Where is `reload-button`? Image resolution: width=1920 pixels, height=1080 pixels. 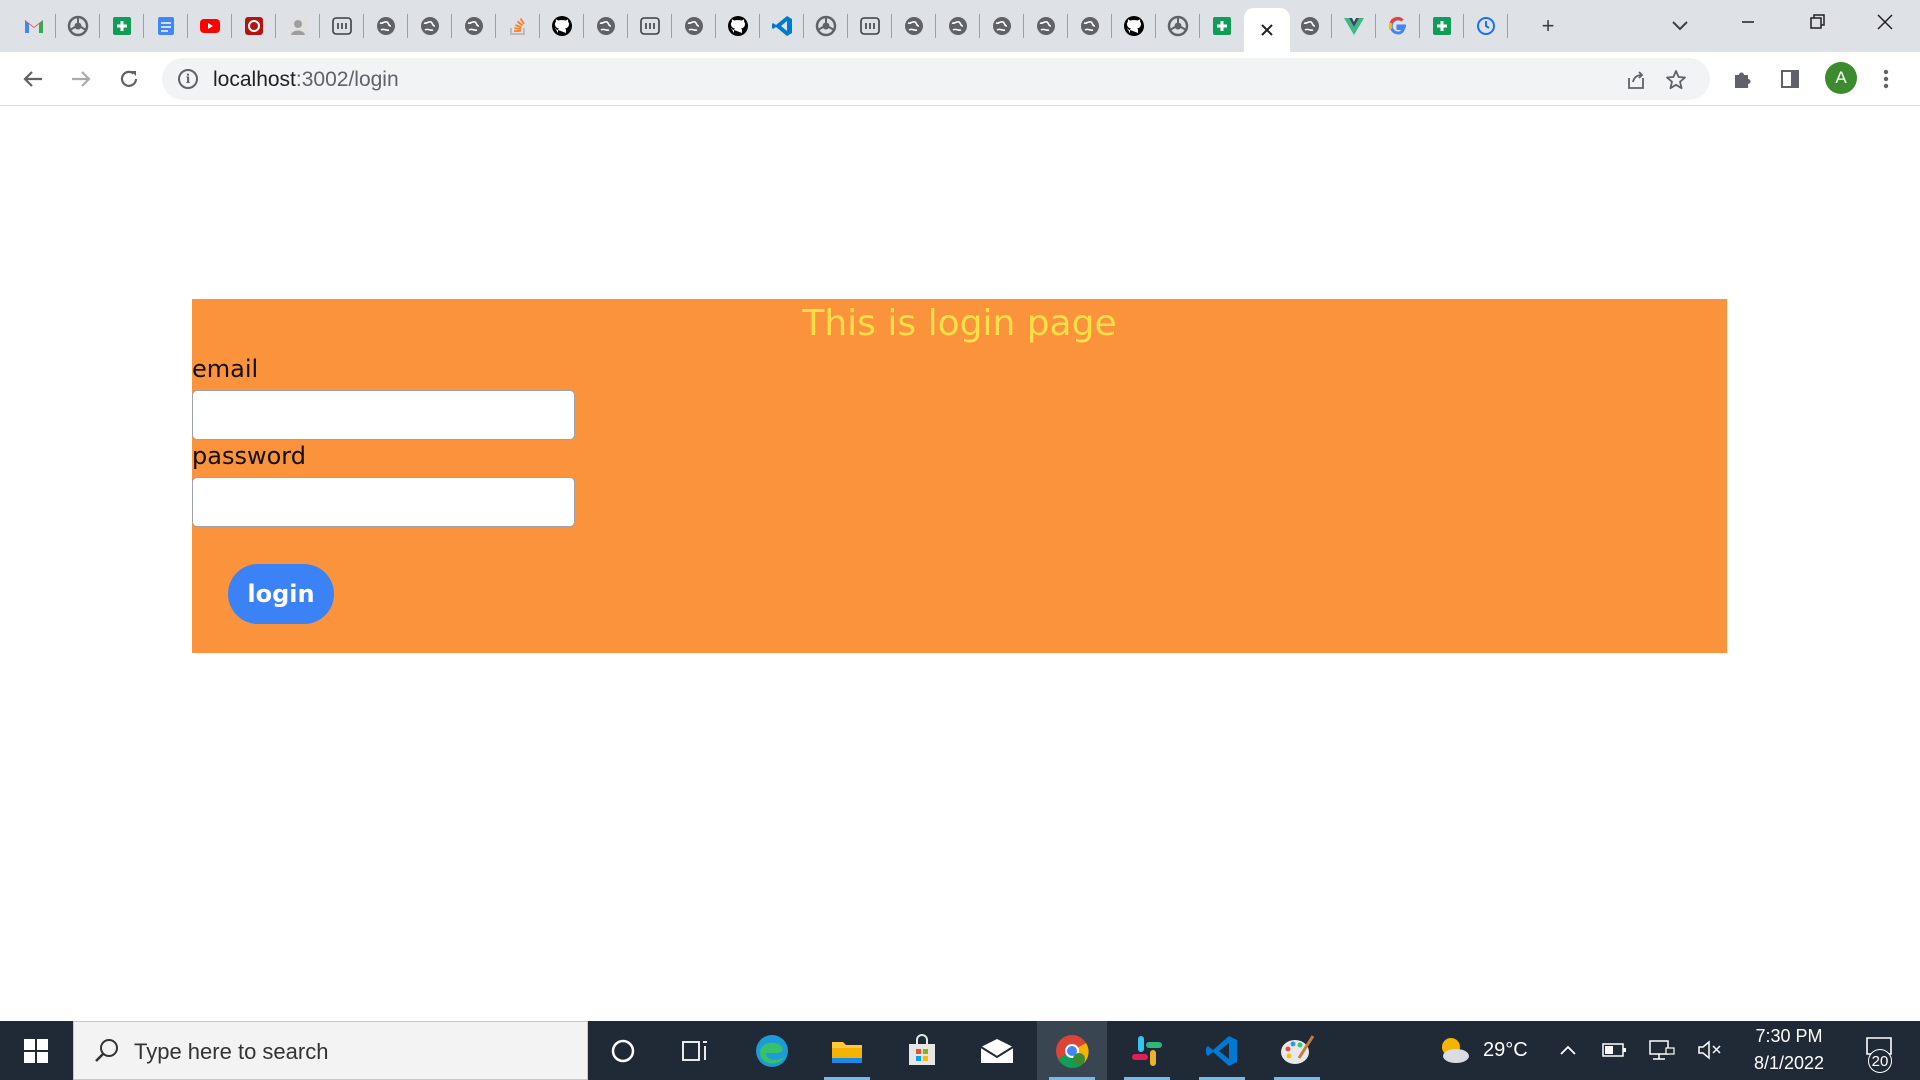
reload-button is located at coordinates (129, 79).